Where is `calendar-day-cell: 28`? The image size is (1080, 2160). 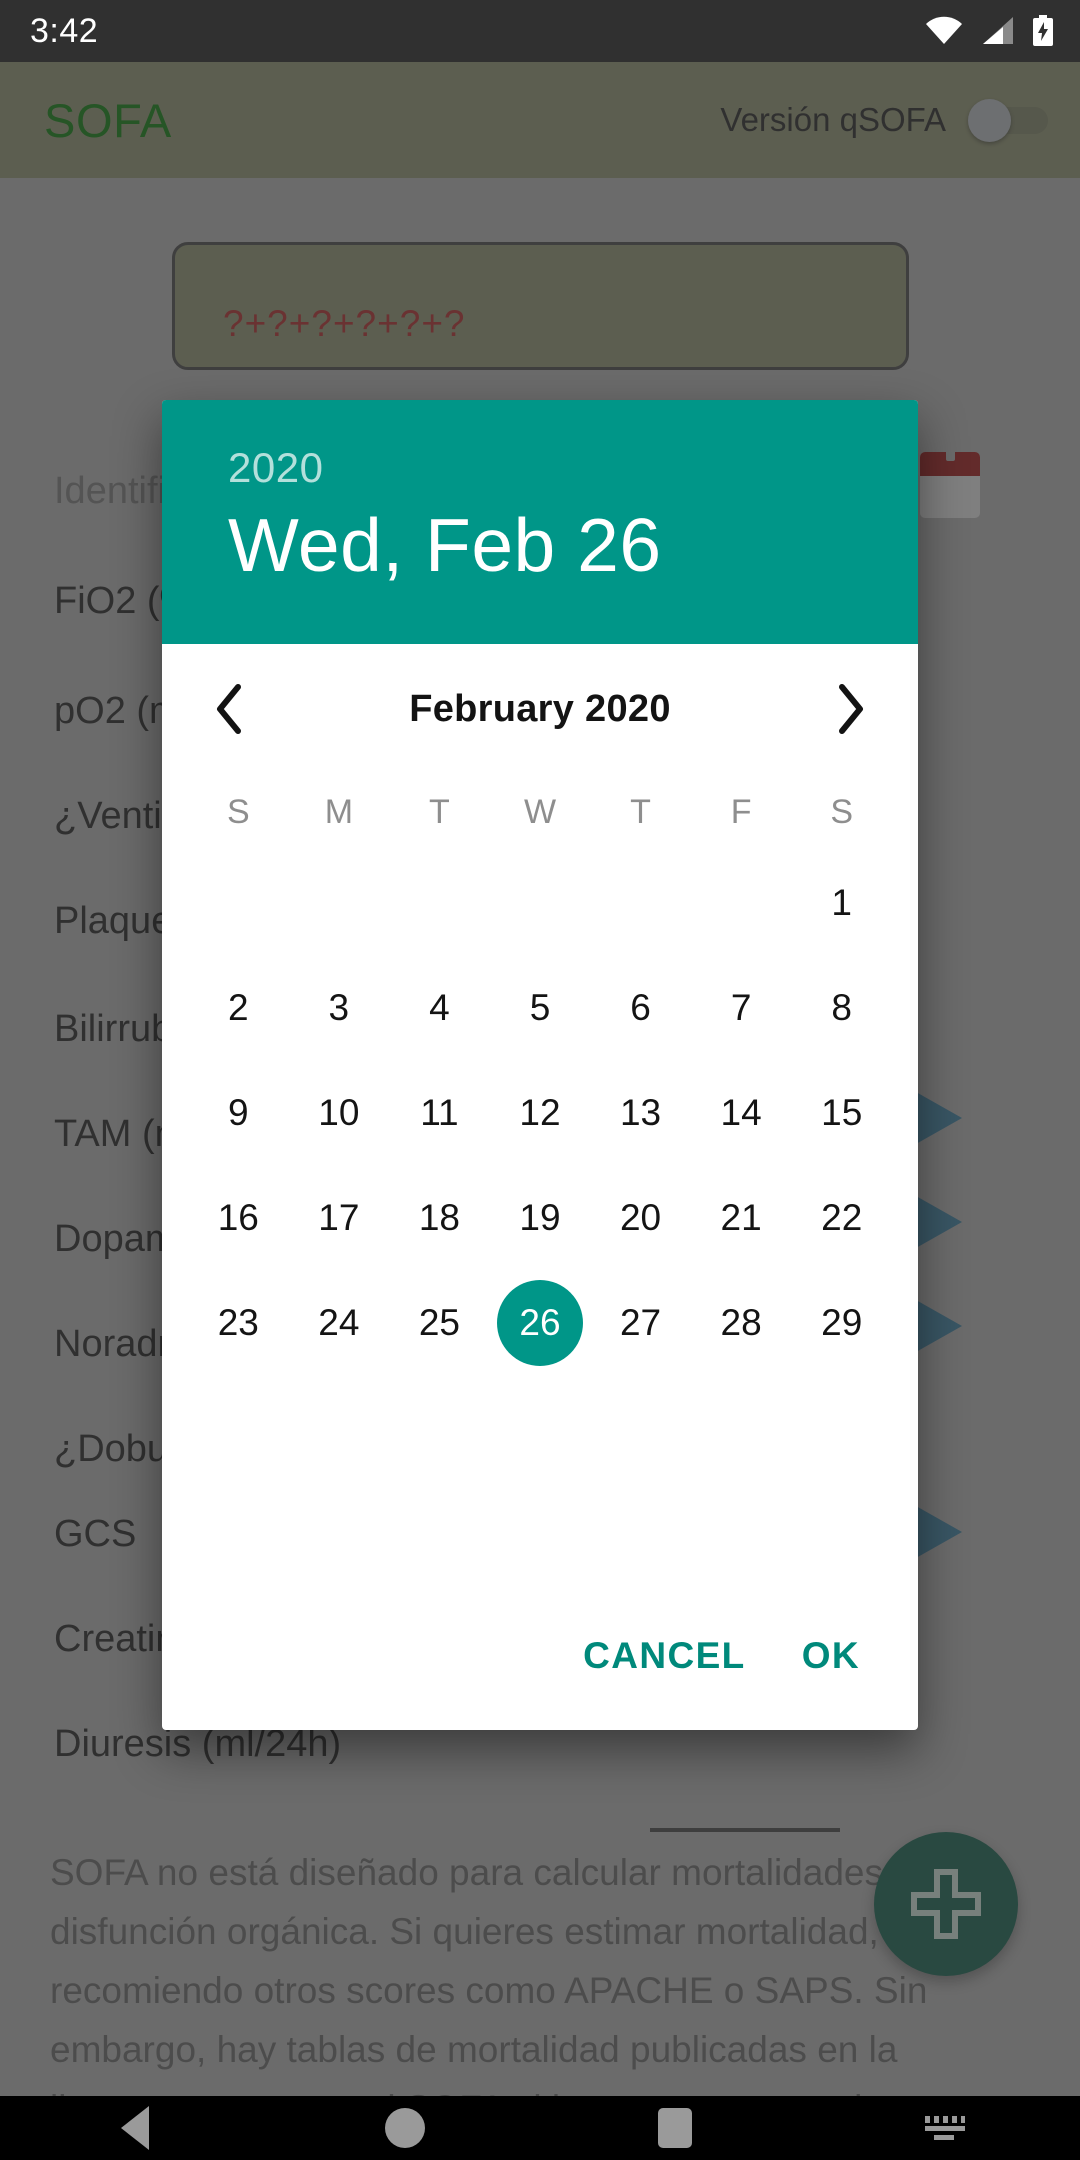 calendar-day-cell: 28 is located at coordinates (741, 1322).